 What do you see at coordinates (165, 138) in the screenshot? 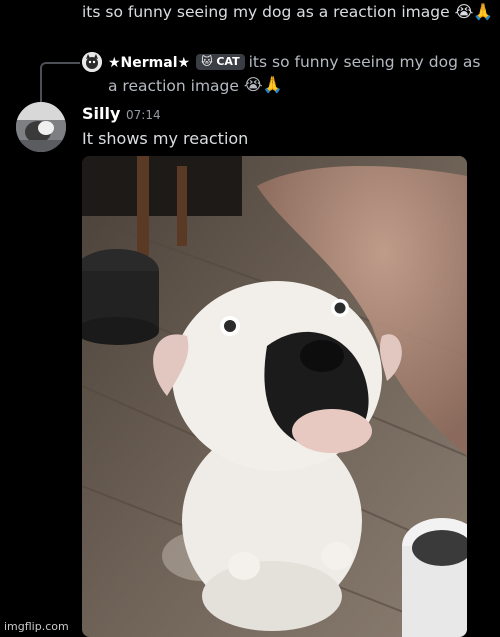
I see `message-text: It shows my reaction` at bounding box center [165, 138].